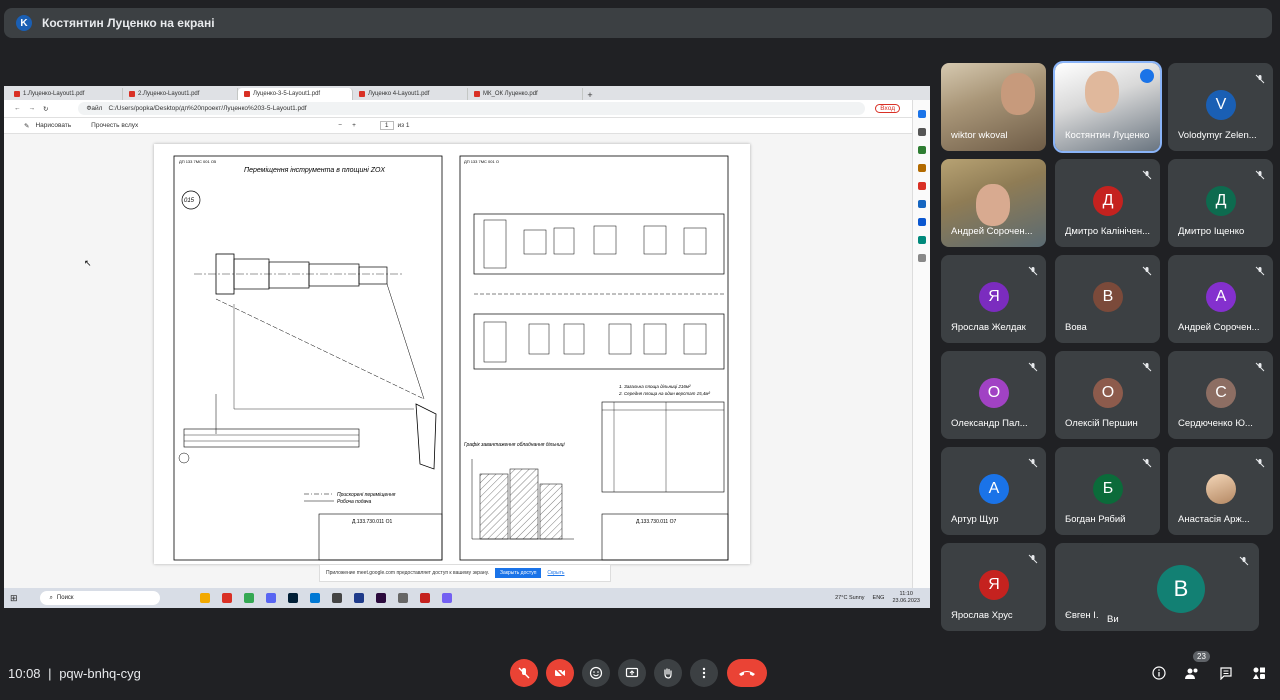 The height and width of the screenshot is (700, 1280). What do you see at coordinates (704, 673) in the screenshot?
I see `more-options-button` at bounding box center [704, 673].